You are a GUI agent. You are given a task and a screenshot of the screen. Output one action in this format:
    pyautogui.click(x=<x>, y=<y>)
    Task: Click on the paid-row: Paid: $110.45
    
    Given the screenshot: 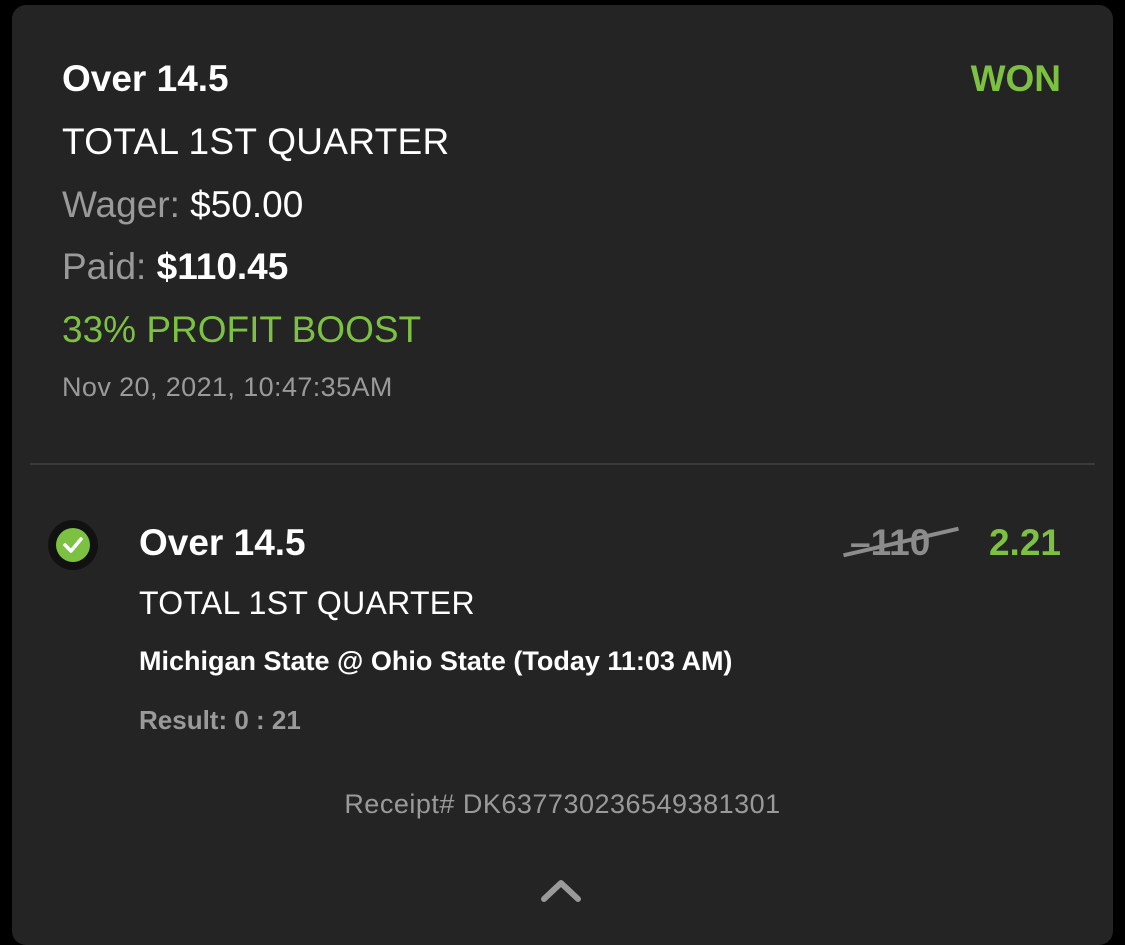 What is the action you would take?
    pyautogui.click(x=175, y=267)
    